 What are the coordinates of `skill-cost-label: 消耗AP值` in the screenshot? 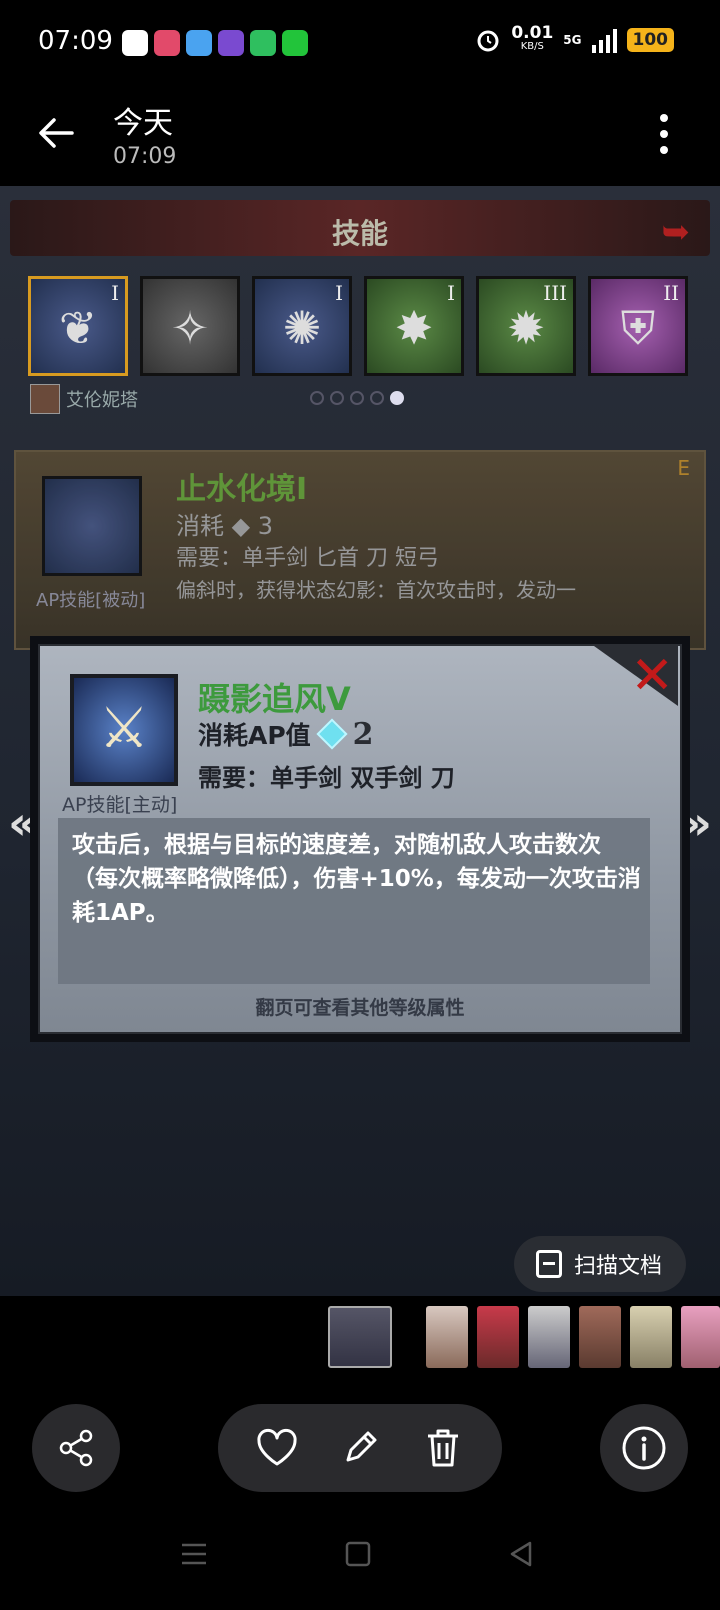 It's located at (254, 735).